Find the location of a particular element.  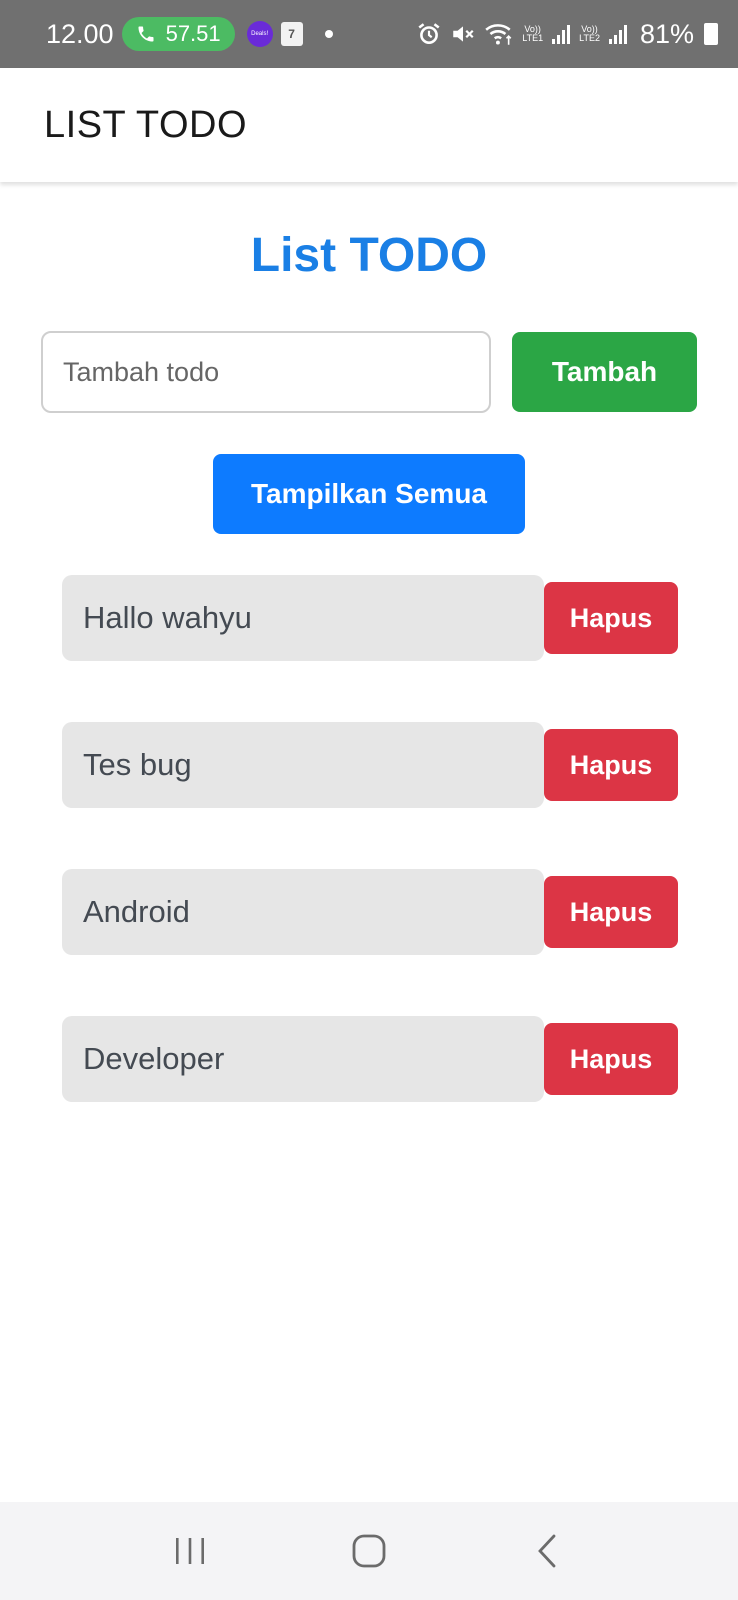

calendar-icon: 7 is located at coordinates (291, 34).